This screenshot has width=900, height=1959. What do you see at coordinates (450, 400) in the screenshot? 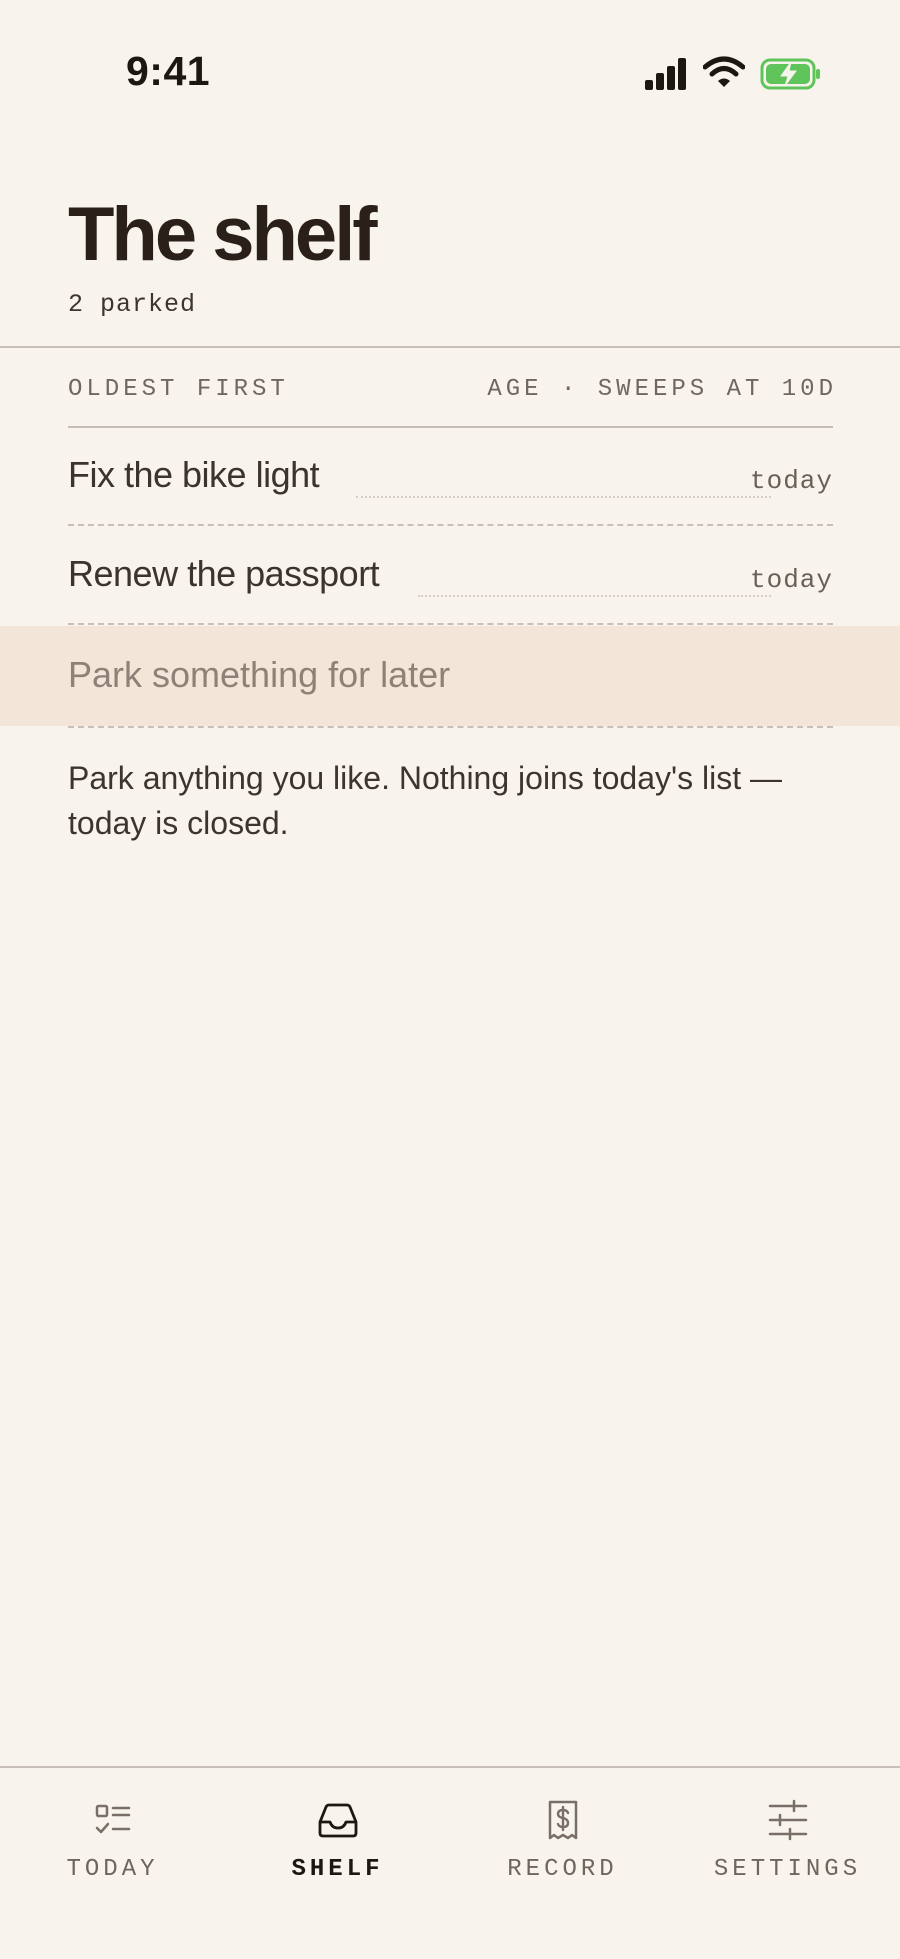
I see `list-header: OLDEST FIRST AGE · SWEEPS AT 10D` at bounding box center [450, 400].